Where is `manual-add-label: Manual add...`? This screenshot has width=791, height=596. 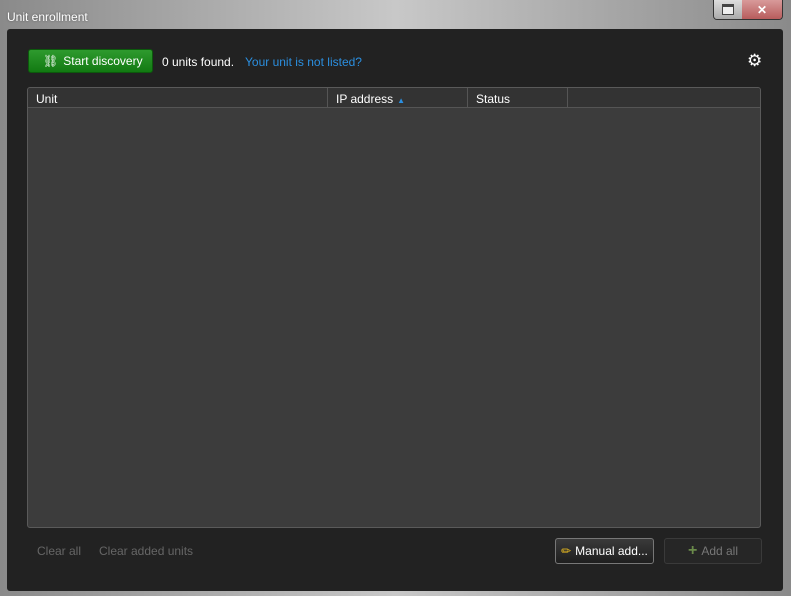
manual-add-label: Manual add... is located at coordinates (611, 551).